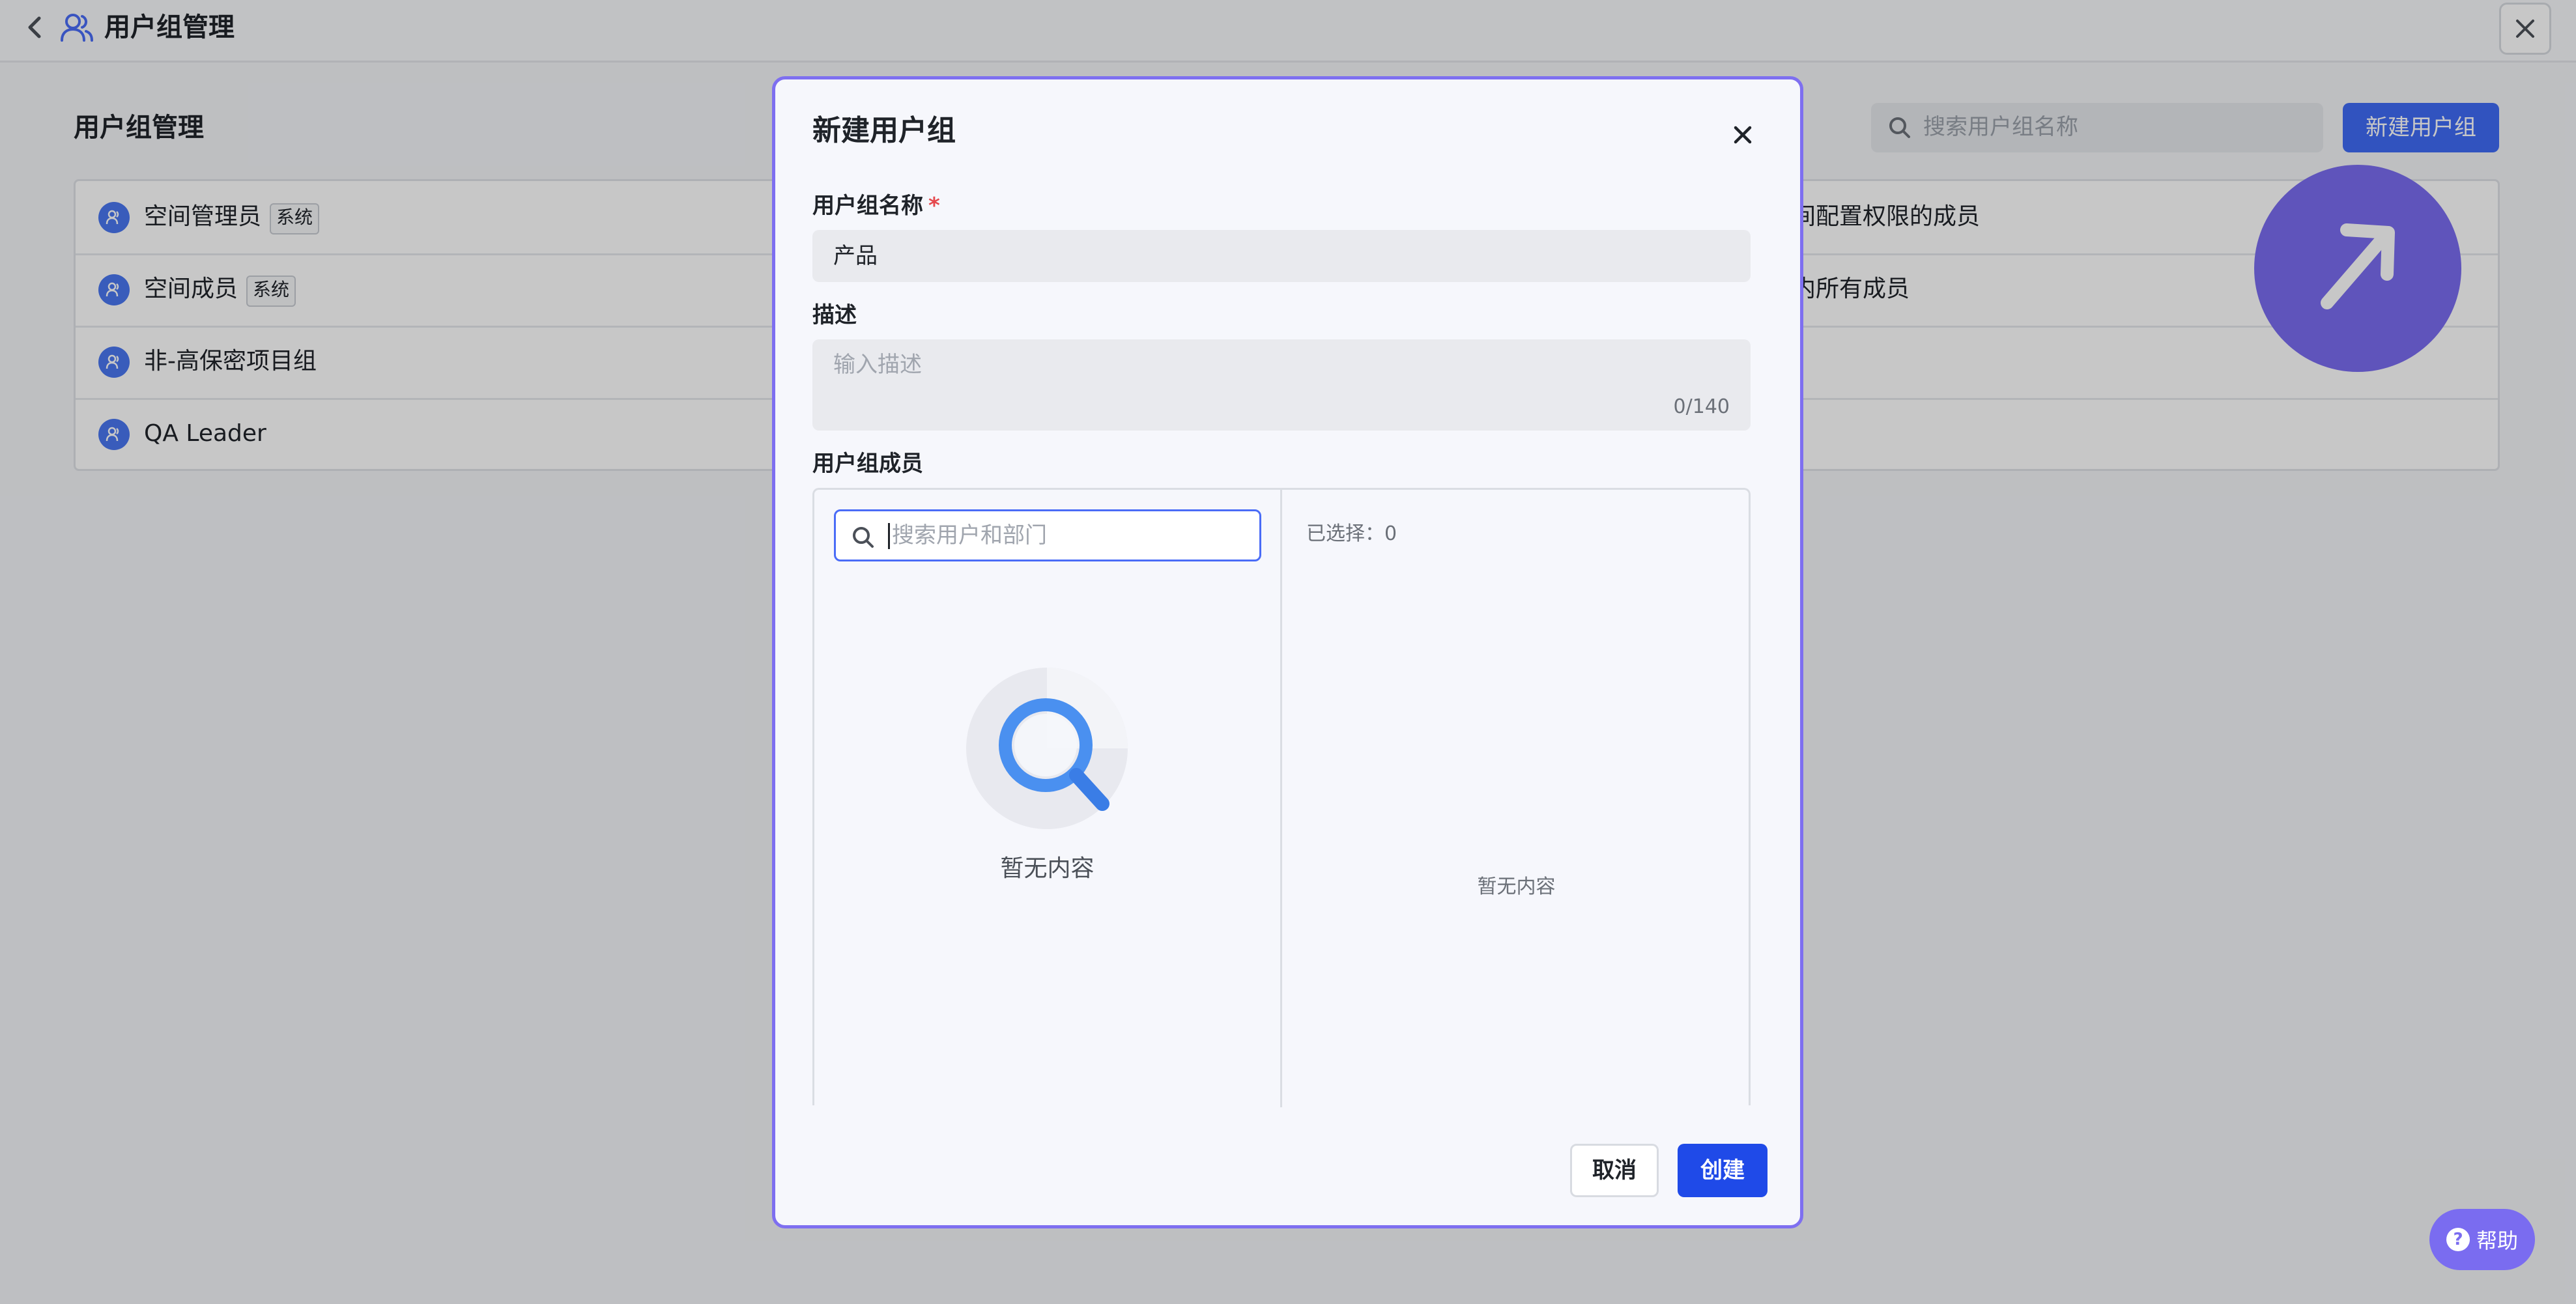  Describe the element at coordinates (1615, 1170) in the screenshot. I see `cancel-button: 取消` at that location.